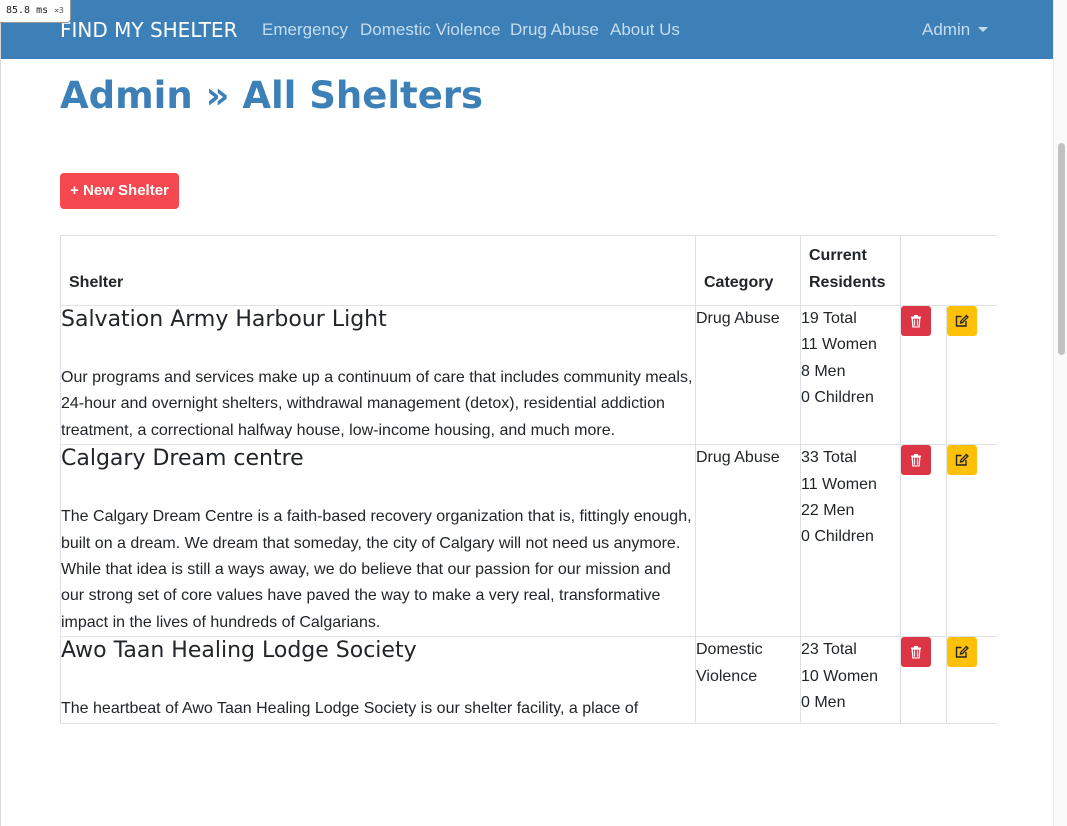 The image size is (1067, 826). What do you see at coordinates (850, 270) in the screenshot?
I see `column-header-current-residents: Current Residents` at bounding box center [850, 270].